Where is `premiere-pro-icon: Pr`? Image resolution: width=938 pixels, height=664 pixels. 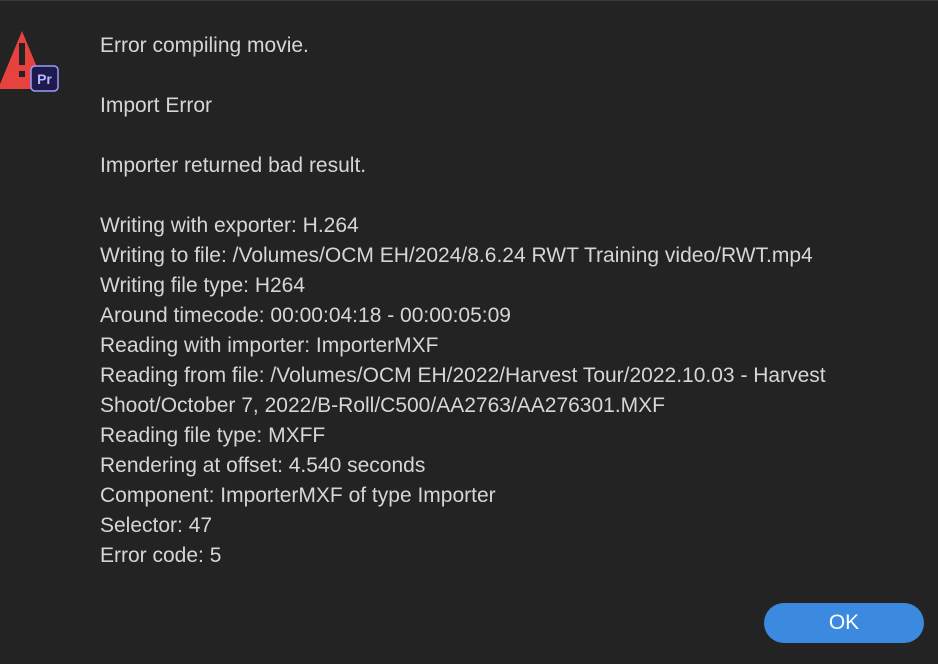
premiere-pro-icon: Pr is located at coordinates (44, 78).